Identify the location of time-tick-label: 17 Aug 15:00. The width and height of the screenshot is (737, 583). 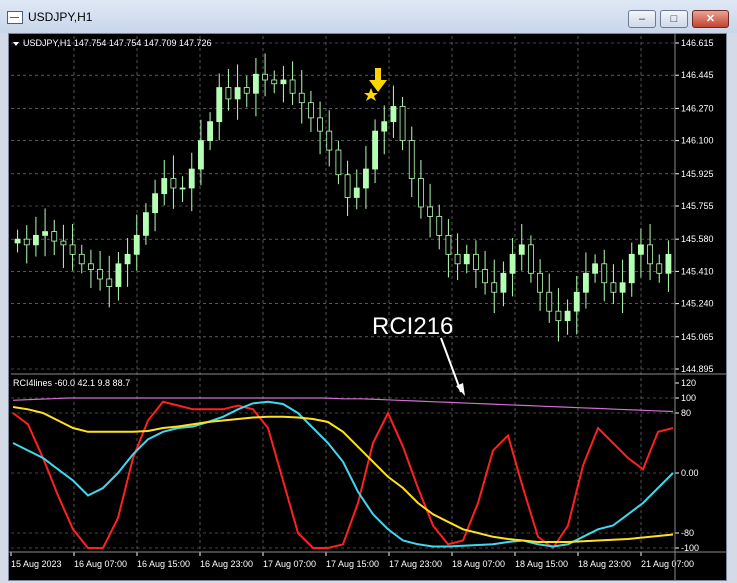
(352, 564).